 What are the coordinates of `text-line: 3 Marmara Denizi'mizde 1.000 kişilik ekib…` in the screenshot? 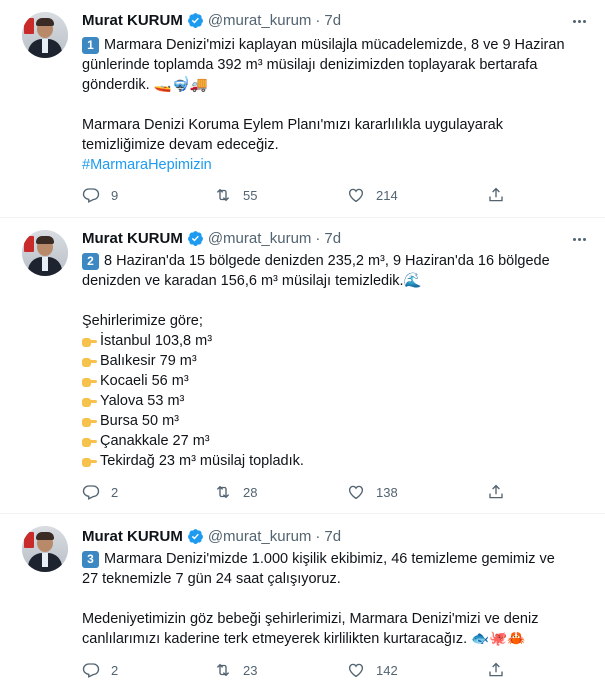 It's located at (327, 559).